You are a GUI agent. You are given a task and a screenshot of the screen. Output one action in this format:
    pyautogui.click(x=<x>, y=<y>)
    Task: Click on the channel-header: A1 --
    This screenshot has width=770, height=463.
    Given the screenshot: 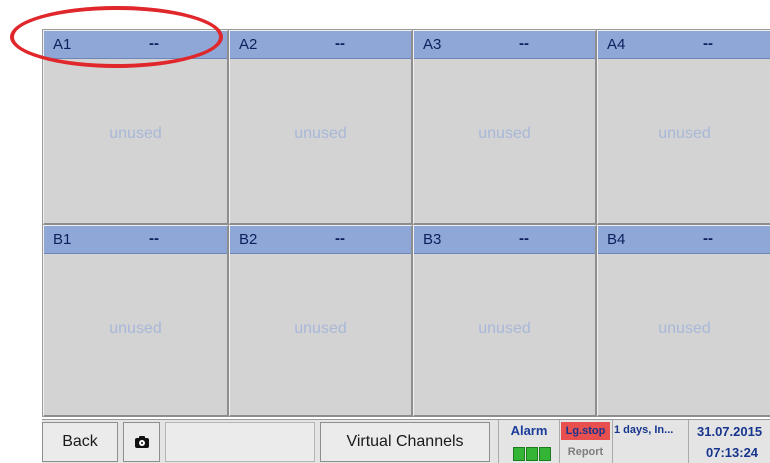 What is the action you would take?
    pyautogui.click(x=135, y=45)
    